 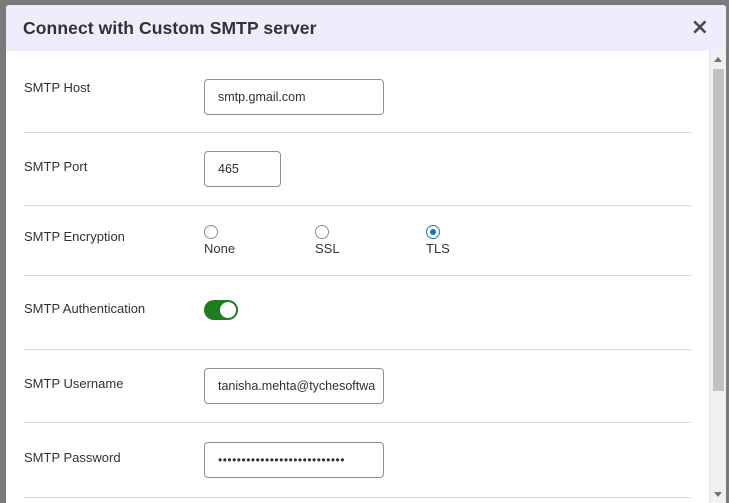 I want to click on smtp-host-label: SMTP Host, so click(x=57, y=87).